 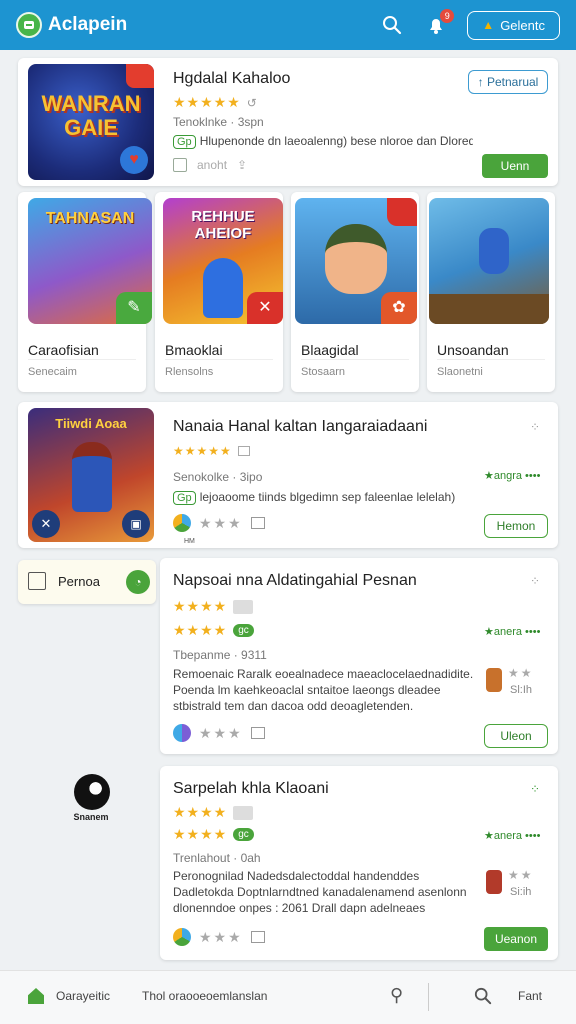 What do you see at coordinates (323, 372) in the screenshot?
I see `grid-sub-3: Stosaarn` at bounding box center [323, 372].